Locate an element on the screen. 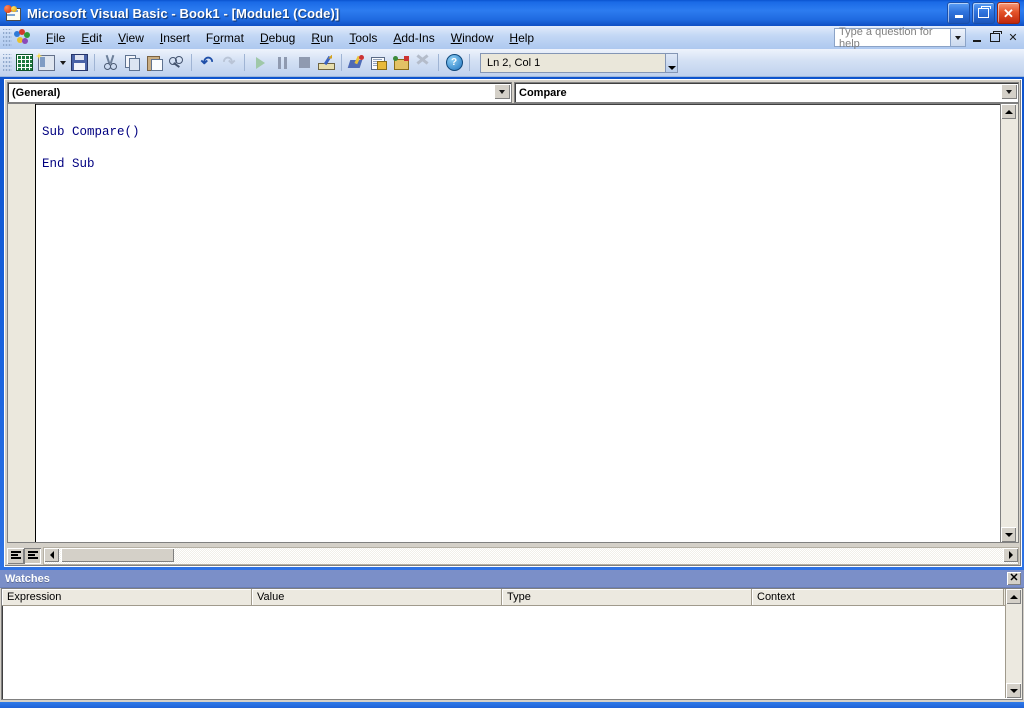 This screenshot has height=708, width=1024. watches-vertical-scrollbar is located at coordinates (1013, 643).